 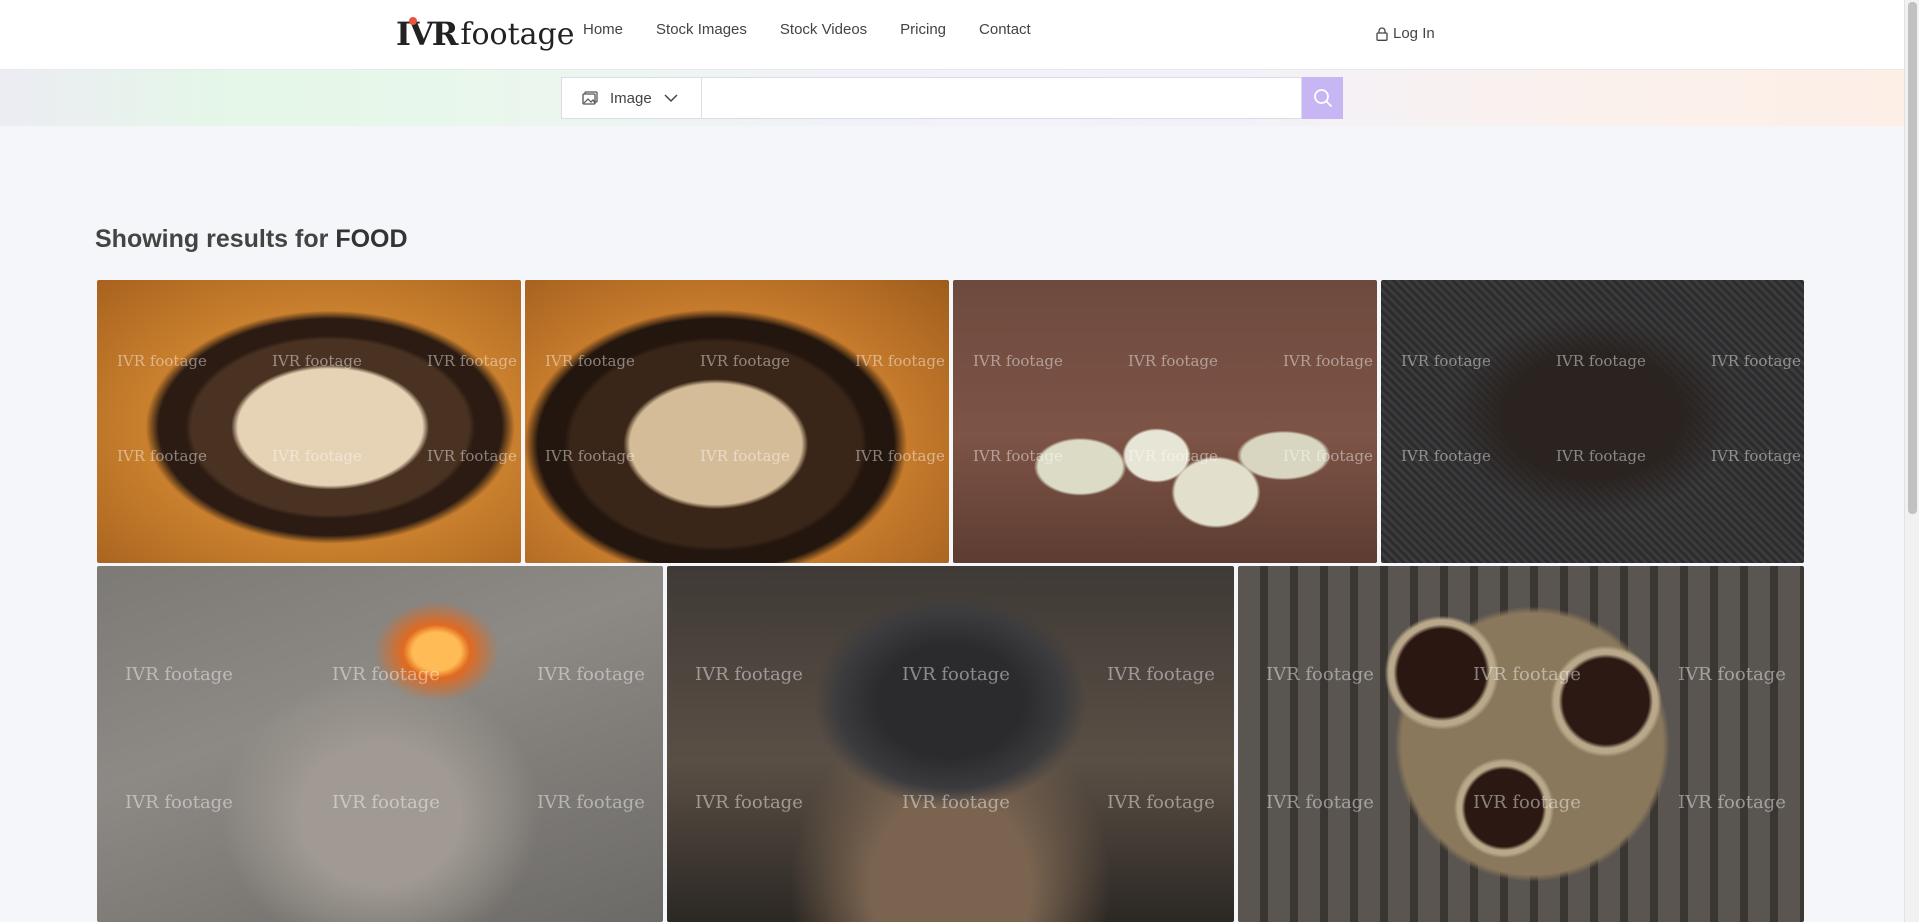 I want to click on search-button, so click(x=1322, y=98).